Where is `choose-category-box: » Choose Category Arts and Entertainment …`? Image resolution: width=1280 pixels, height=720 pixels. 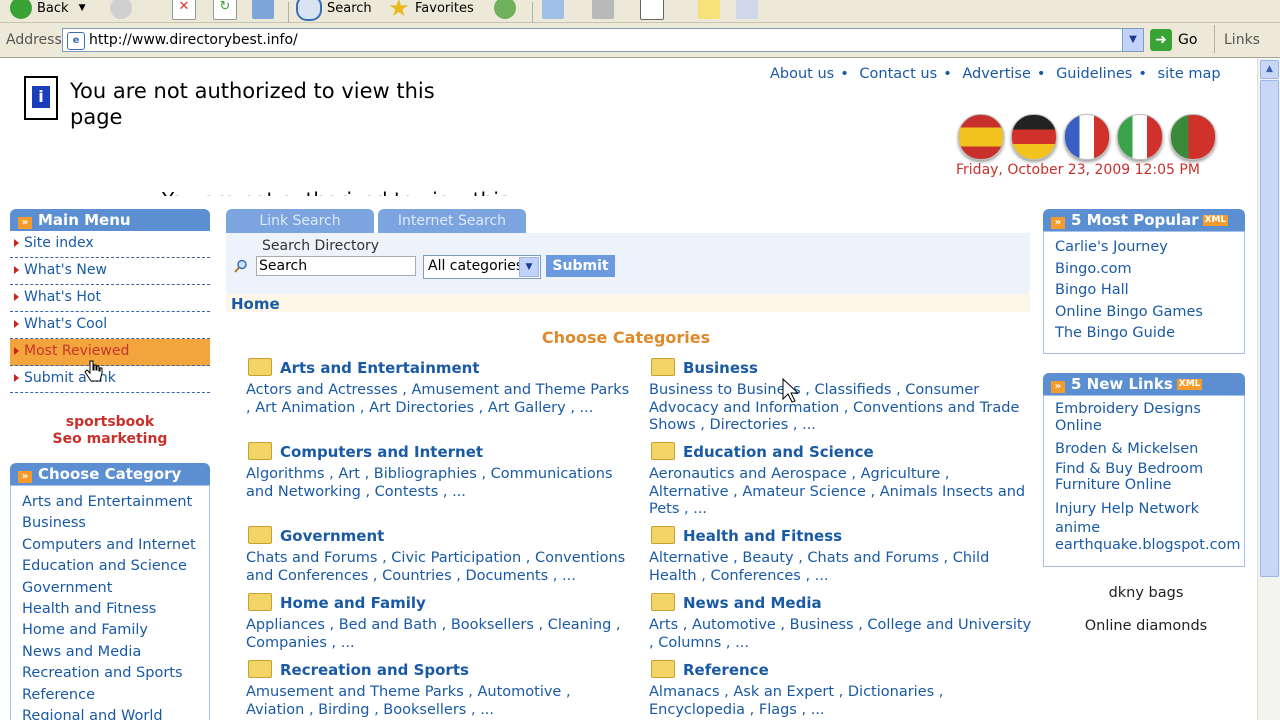 choose-category-box: » Choose Category Arts and Entertainment … is located at coordinates (110, 591).